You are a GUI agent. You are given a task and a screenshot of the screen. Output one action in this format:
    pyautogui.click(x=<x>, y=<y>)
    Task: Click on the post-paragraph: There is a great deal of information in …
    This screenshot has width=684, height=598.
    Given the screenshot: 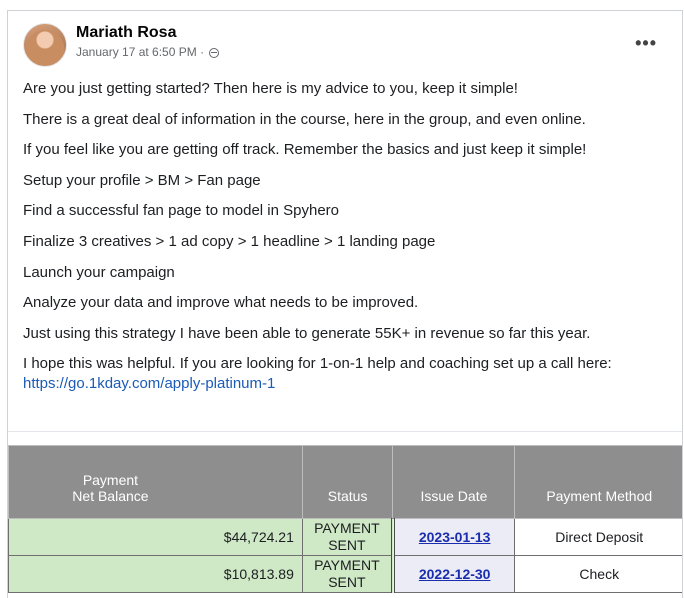 What is the action you would take?
    pyautogui.click(x=304, y=119)
    